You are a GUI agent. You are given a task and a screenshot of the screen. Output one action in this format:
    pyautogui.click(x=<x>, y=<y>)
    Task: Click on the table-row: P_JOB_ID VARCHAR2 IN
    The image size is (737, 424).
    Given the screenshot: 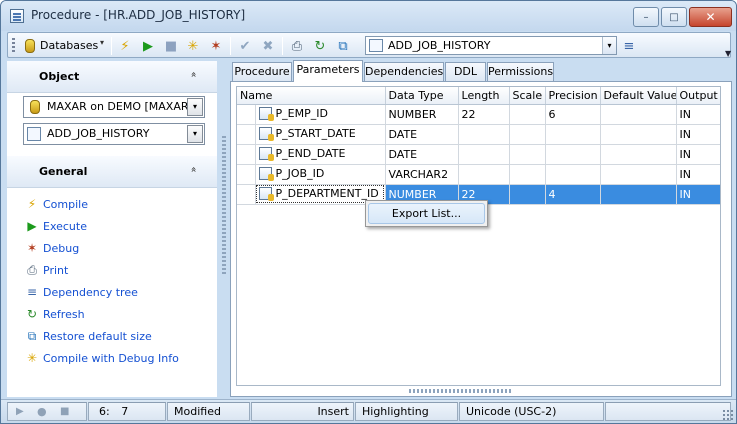 What is the action you would take?
    pyautogui.click(x=478, y=174)
    